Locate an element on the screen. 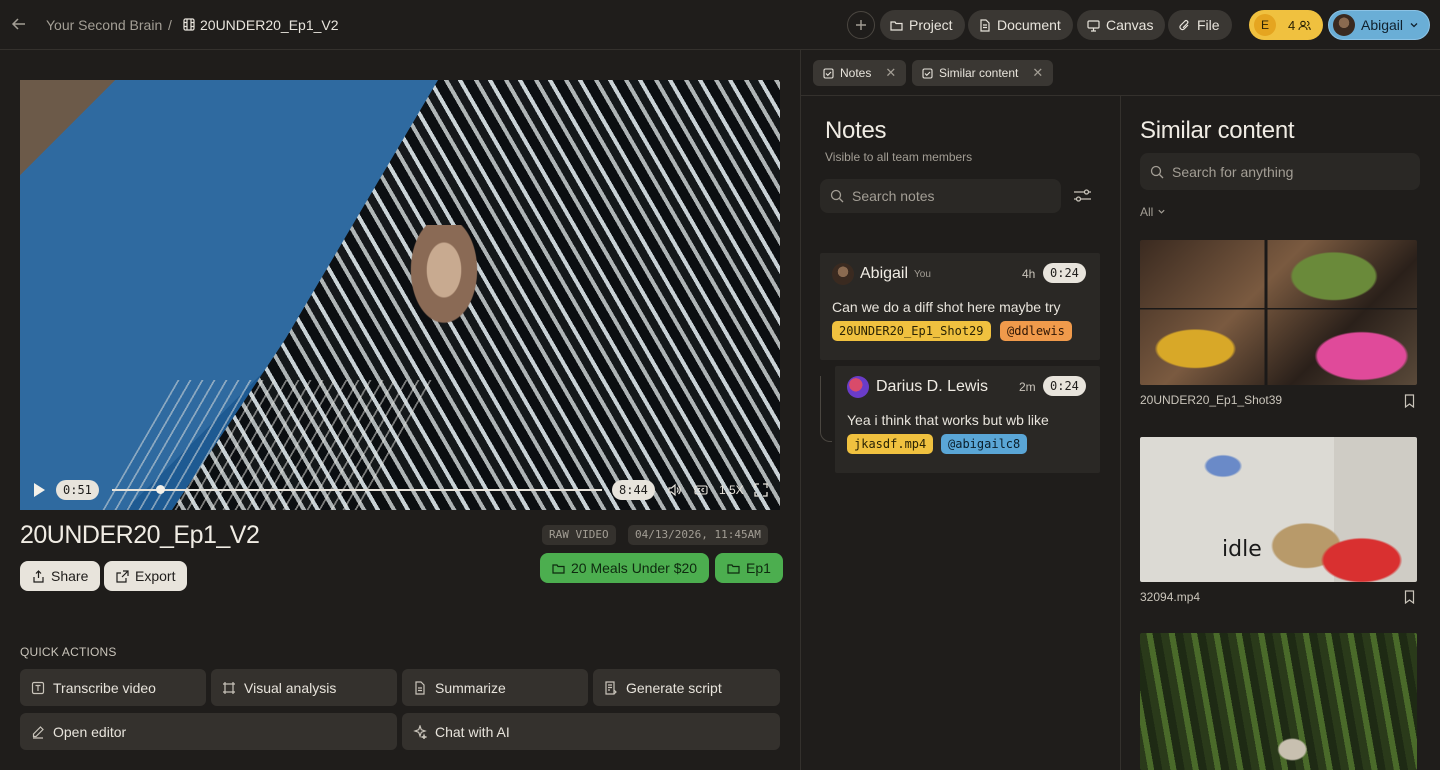  checkbox-icon is located at coordinates (828, 73).